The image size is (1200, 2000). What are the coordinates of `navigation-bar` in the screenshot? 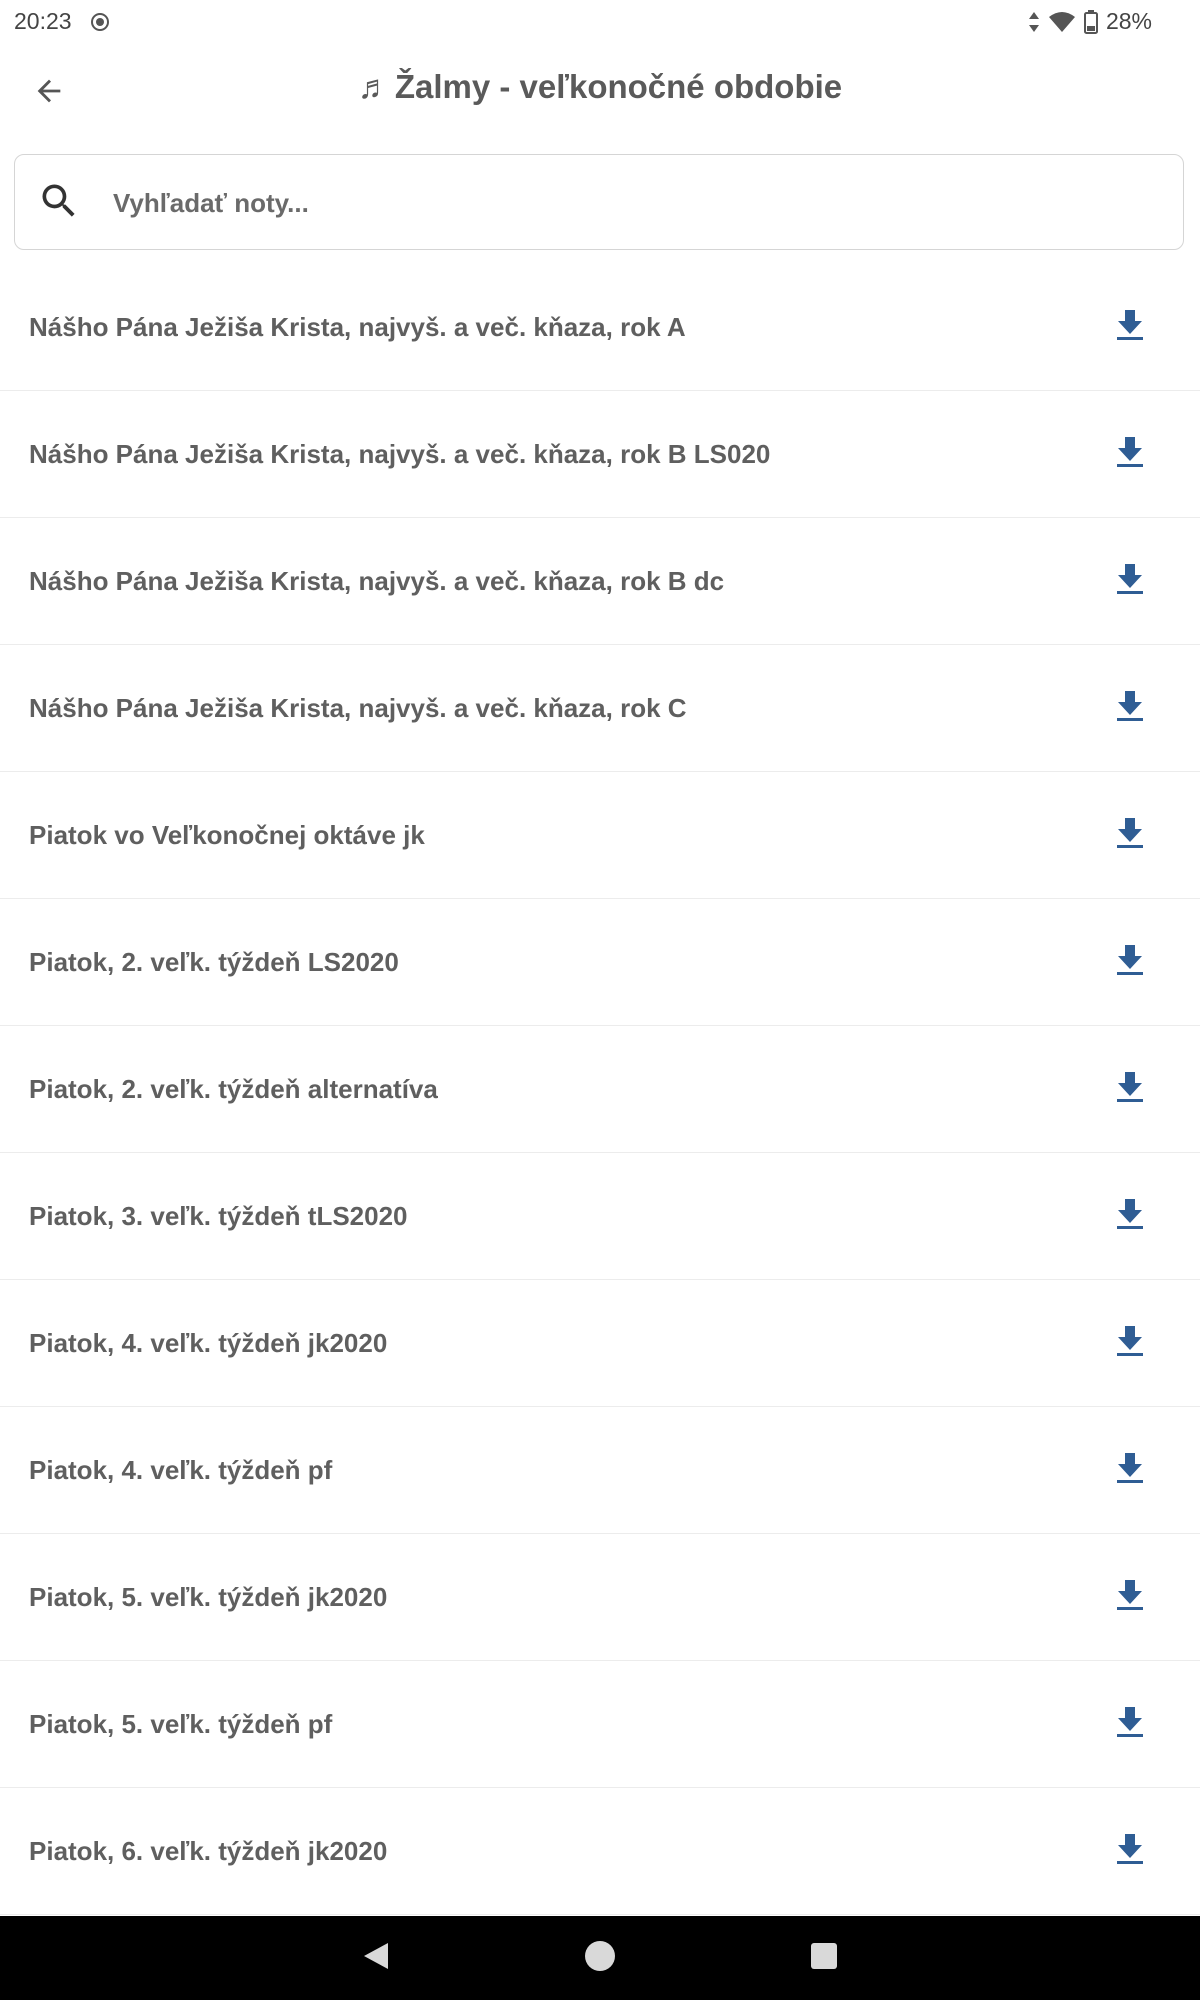 It's located at (600, 1958).